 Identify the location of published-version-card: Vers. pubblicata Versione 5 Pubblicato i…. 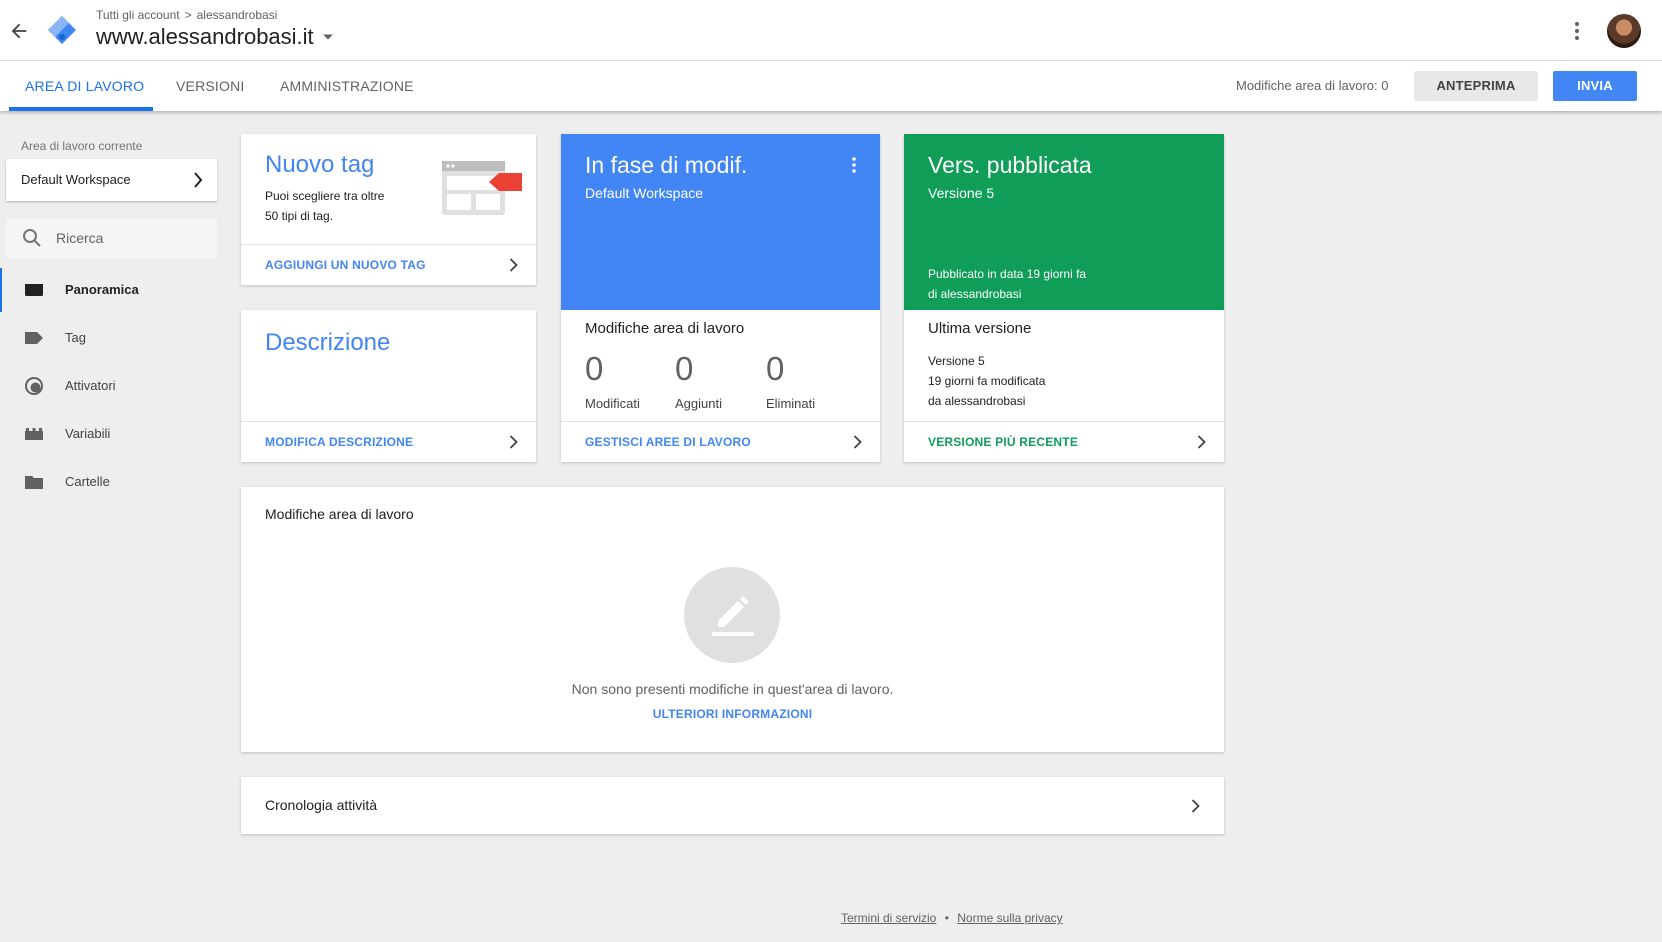
(1064, 298).